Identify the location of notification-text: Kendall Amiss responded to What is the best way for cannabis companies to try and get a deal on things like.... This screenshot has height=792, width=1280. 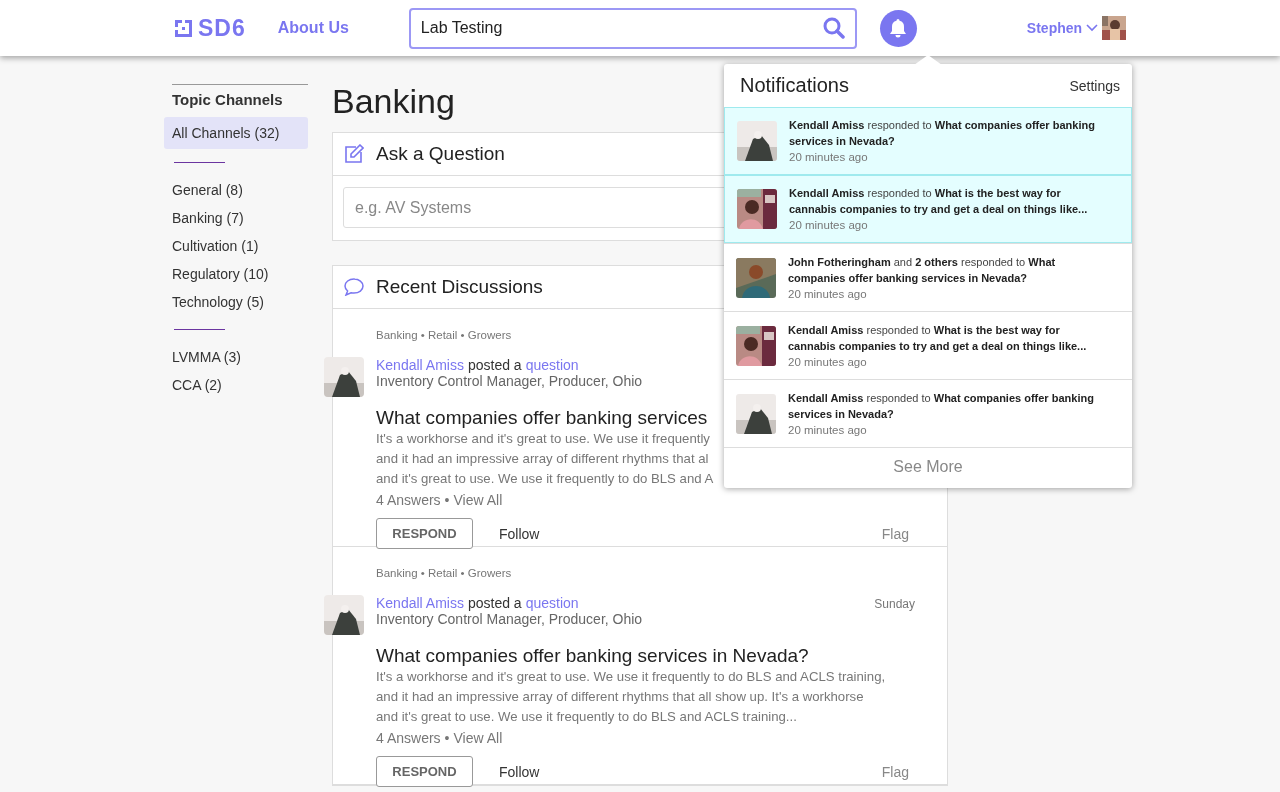
(938, 338).